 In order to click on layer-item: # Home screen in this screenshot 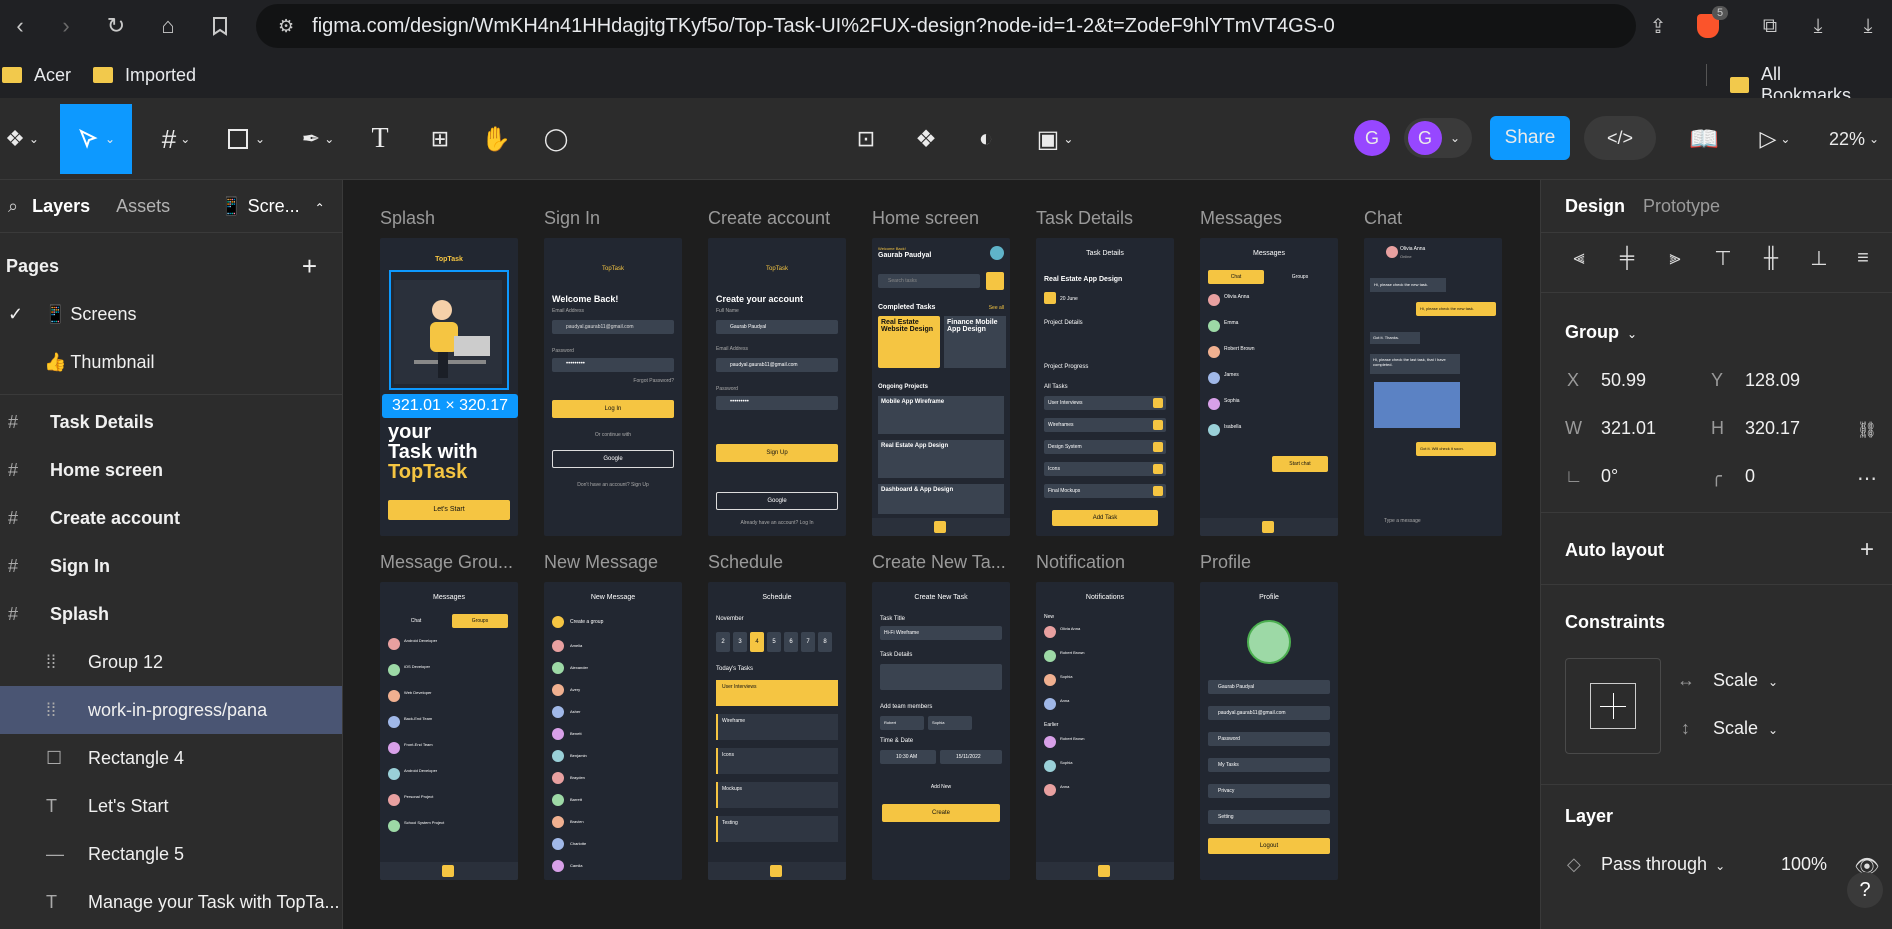, I will do `click(171, 470)`.